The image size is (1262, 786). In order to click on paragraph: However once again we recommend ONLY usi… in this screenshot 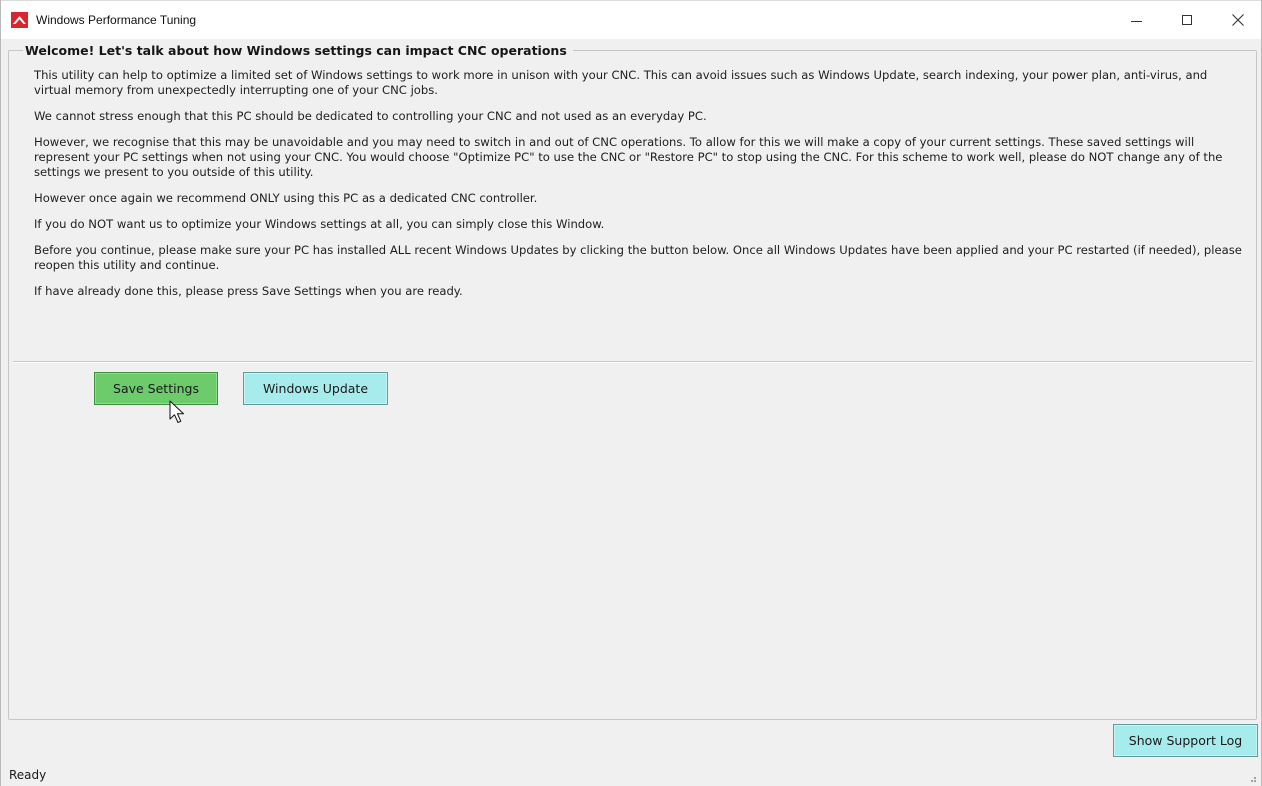, I will do `click(286, 198)`.